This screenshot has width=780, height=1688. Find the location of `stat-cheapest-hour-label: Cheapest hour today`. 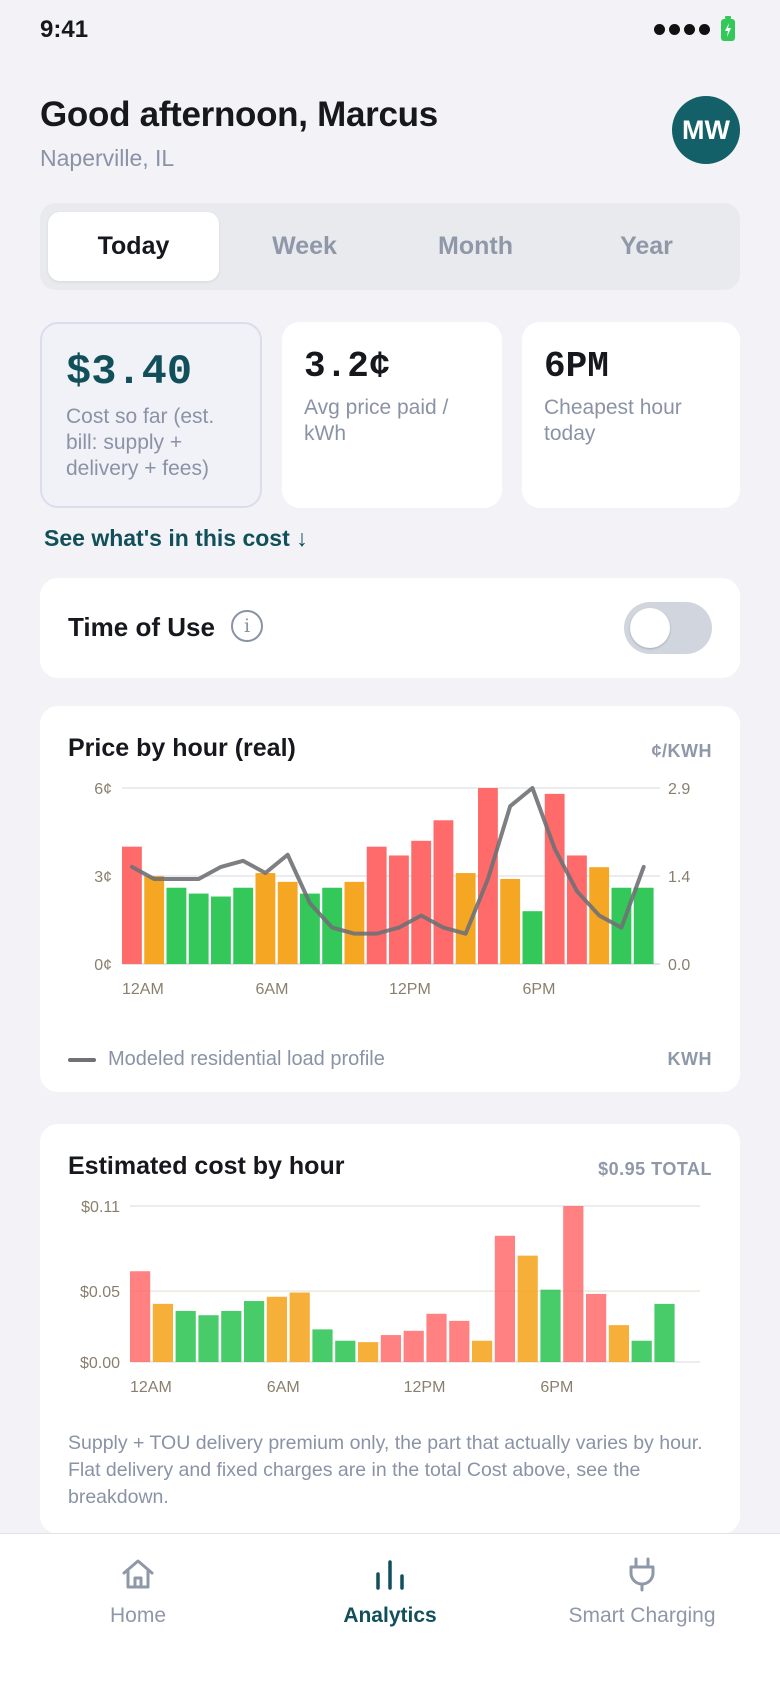

stat-cheapest-hour-label: Cheapest hour today is located at coordinates (613, 420).